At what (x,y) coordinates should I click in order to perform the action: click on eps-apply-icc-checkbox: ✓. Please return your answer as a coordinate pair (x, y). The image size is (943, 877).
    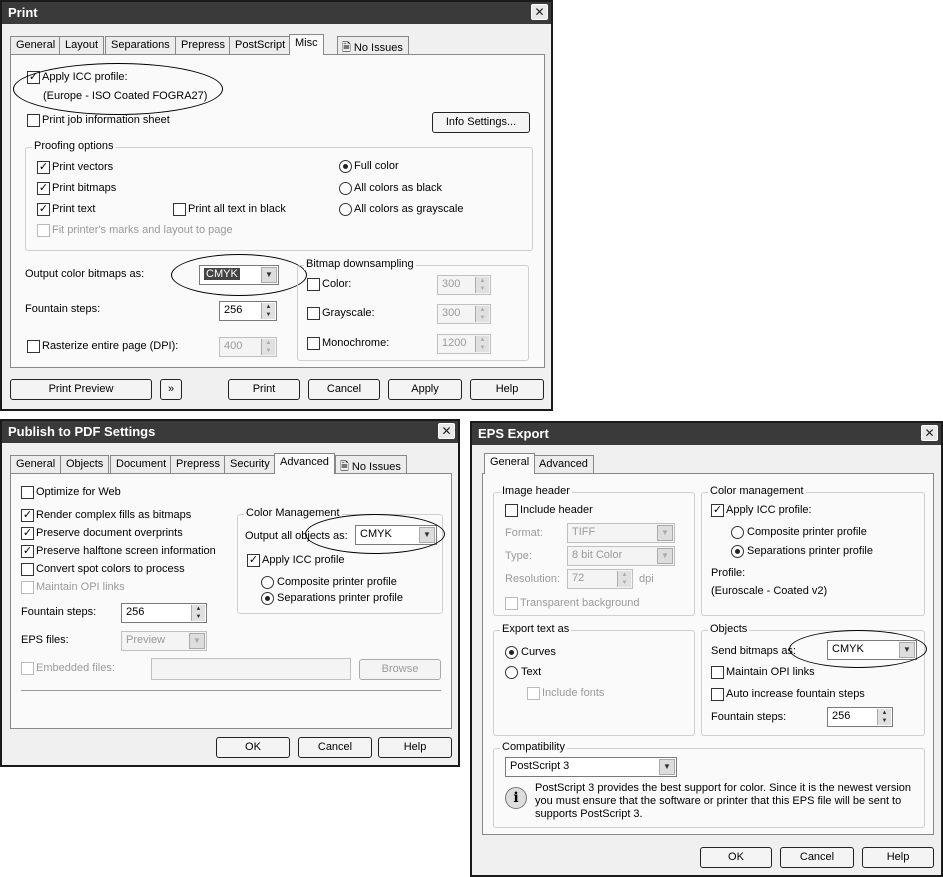
    Looking at the image, I should click on (717, 510).